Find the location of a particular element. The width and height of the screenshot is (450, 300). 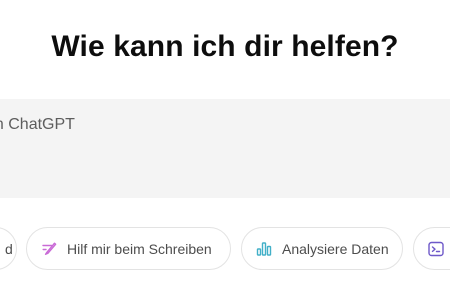

suggestion-chip-code is located at coordinates (431, 248).